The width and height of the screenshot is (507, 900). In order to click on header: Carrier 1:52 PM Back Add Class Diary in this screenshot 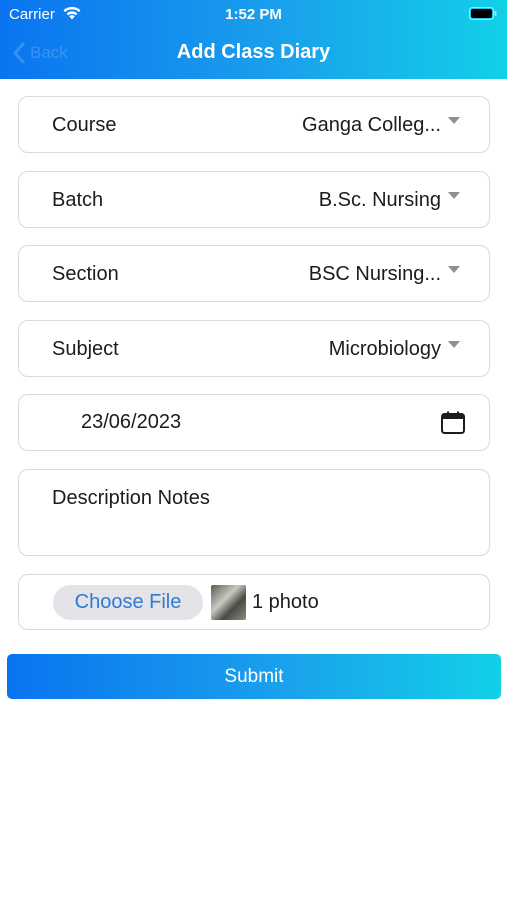, I will do `click(253, 39)`.